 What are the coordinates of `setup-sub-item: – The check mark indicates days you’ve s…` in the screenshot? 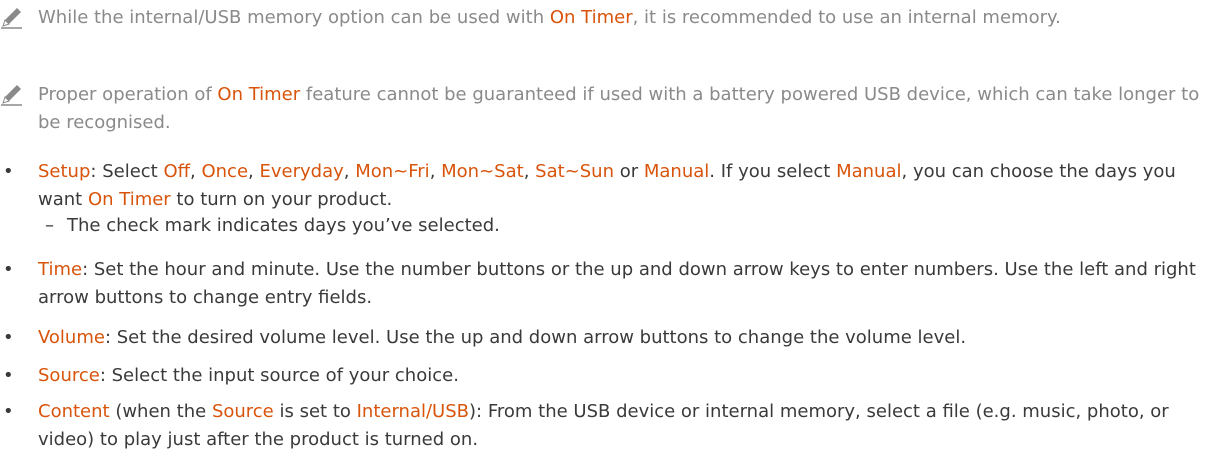 It's located at (595, 226).